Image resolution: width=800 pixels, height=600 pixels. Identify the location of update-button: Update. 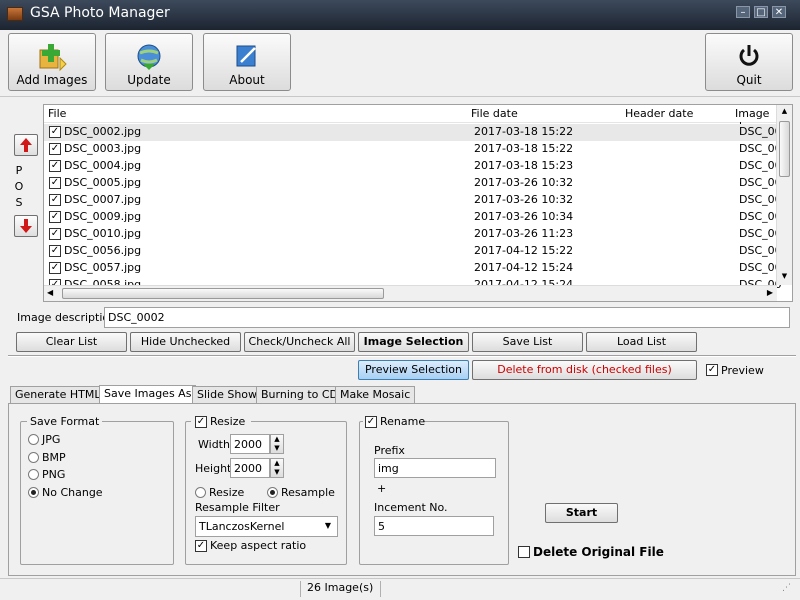
(149, 62).